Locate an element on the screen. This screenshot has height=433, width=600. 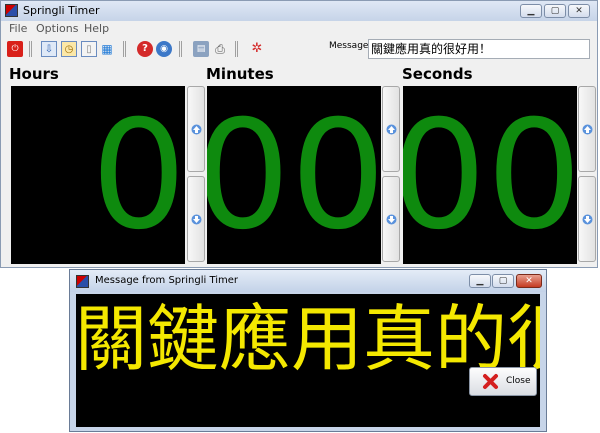
message-maximize-button: ▢ is located at coordinates (503, 281).